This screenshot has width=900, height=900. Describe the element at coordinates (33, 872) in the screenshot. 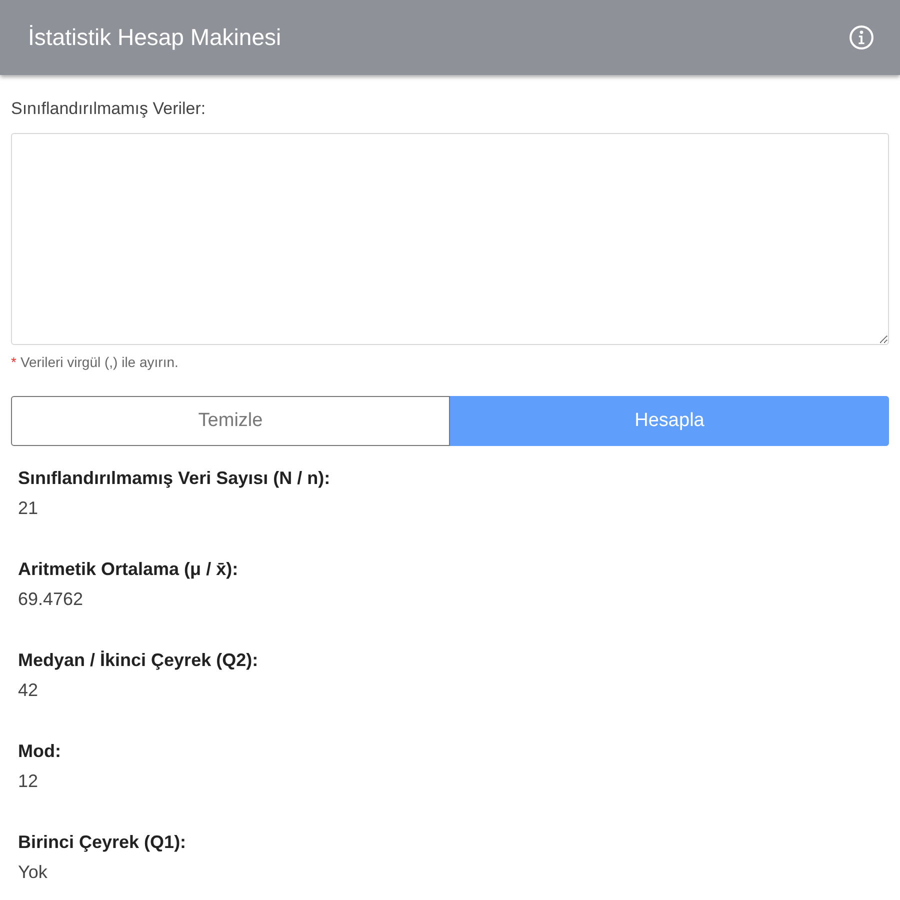

I see `result-value: Yok` at that location.